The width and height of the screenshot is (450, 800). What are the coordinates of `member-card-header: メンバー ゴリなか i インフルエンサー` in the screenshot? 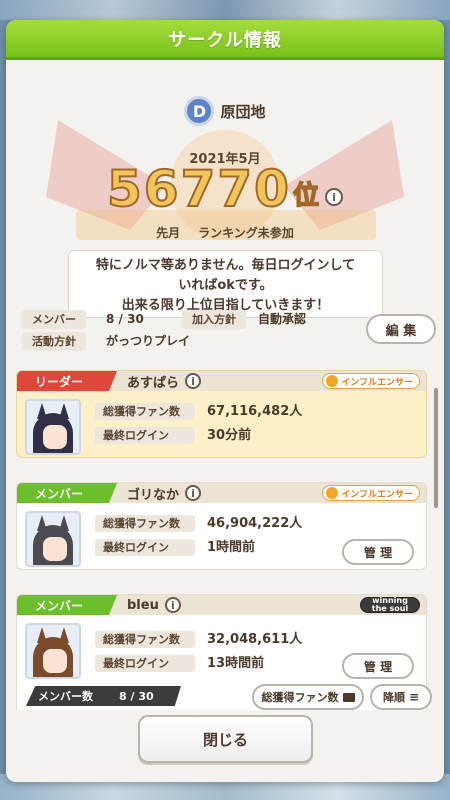 It's located at (221, 493).